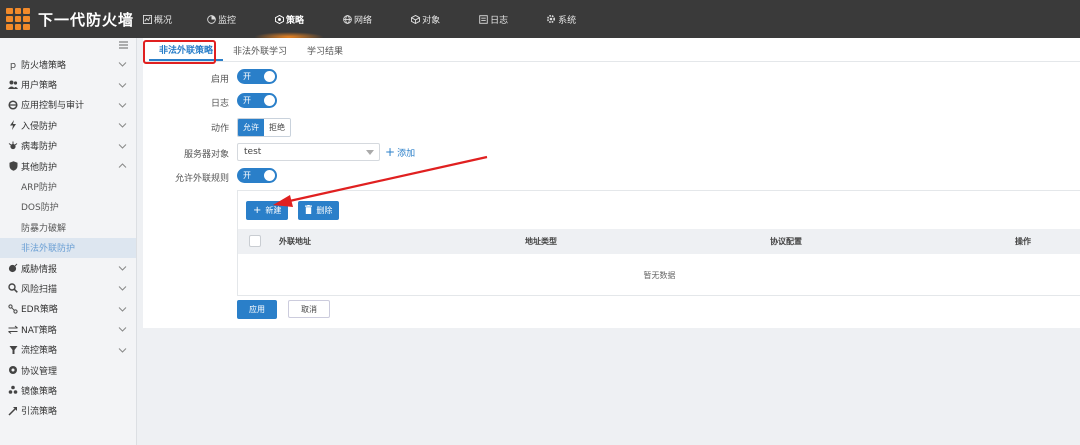 The height and width of the screenshot is (445, 1080). I want to click on nav-object: 对象, so click(425, 19).